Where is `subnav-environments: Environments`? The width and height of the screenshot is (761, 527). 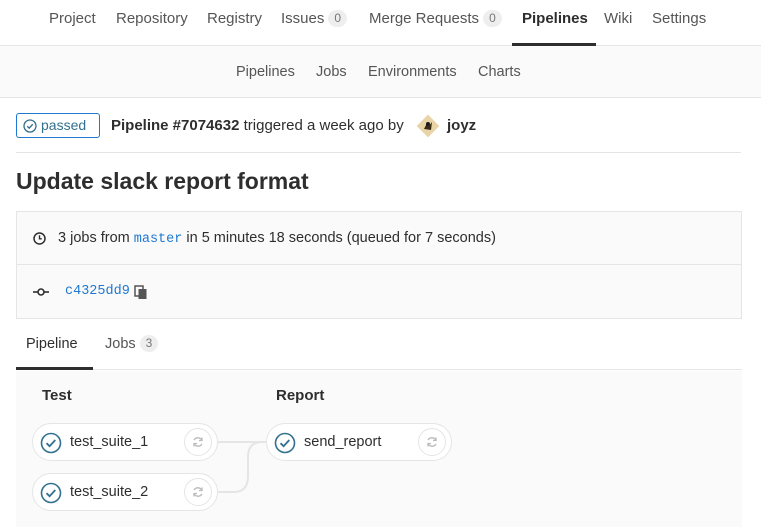 subnav-environments: Environments is located at coordinates (412, 72).